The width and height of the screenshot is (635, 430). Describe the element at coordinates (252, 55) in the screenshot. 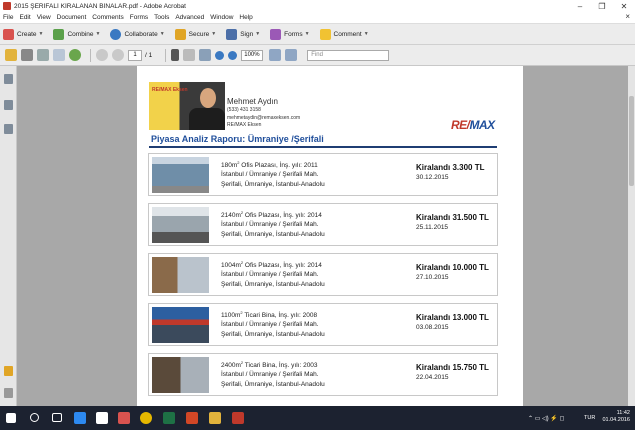

I see `zoom-level-select: 100%` at that location.